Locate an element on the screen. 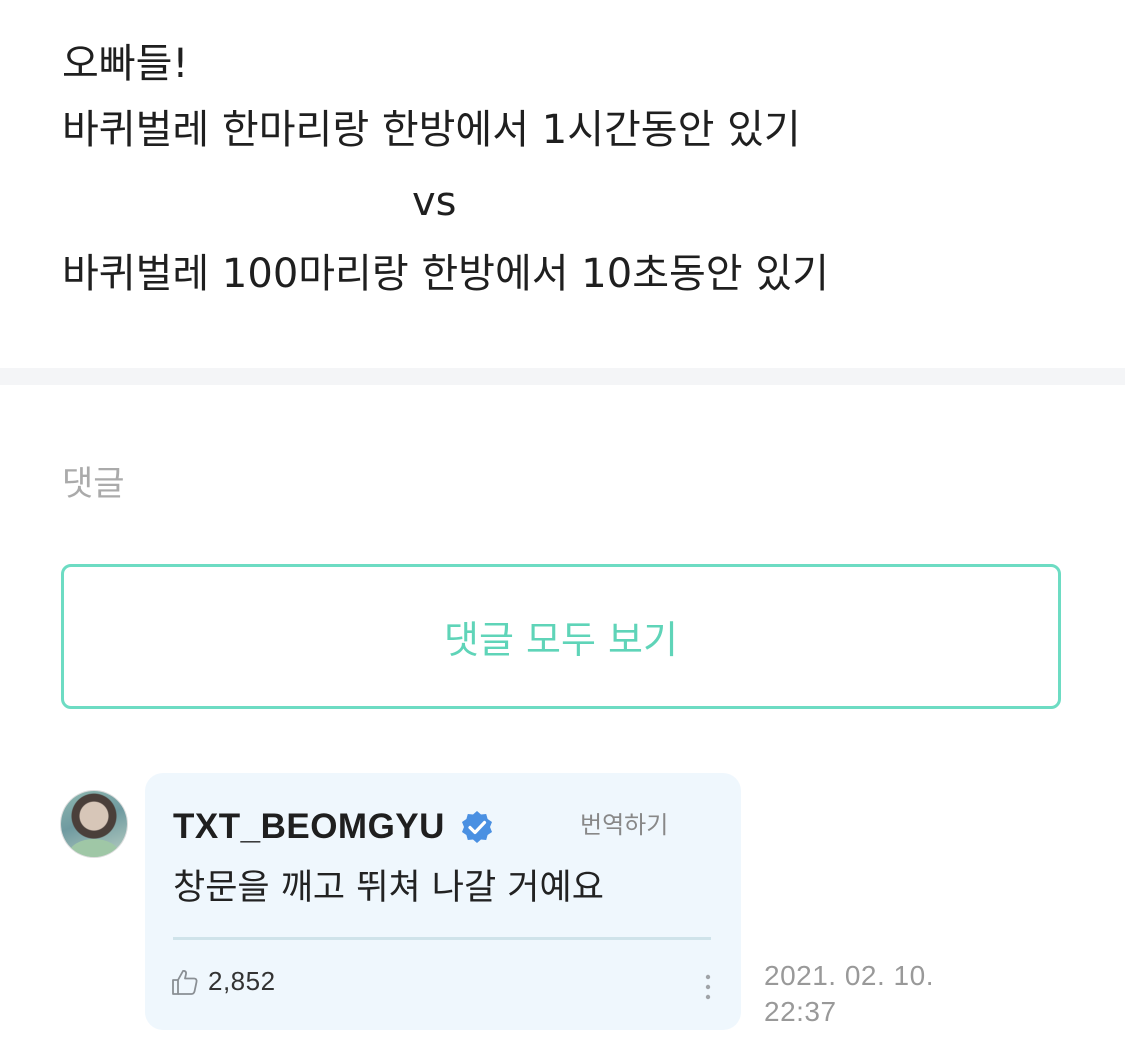 The width and height of the screenshot is (1125, 1059). view-all-comments-button: 댓글 모두 보기 is located at coordinates (561, 636).